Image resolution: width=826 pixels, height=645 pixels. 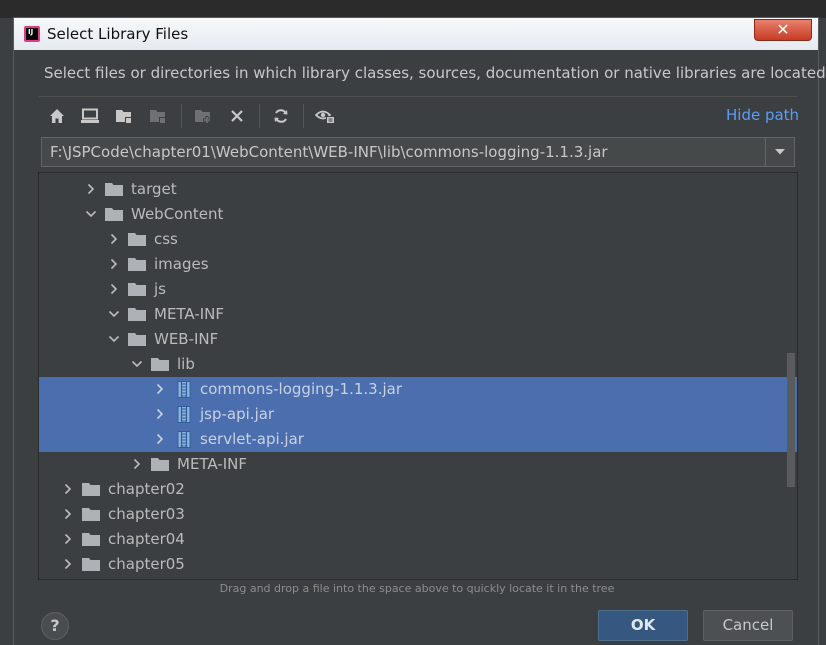 I want to click on tree-row-label: chapter03, so click(x=146, y=514).